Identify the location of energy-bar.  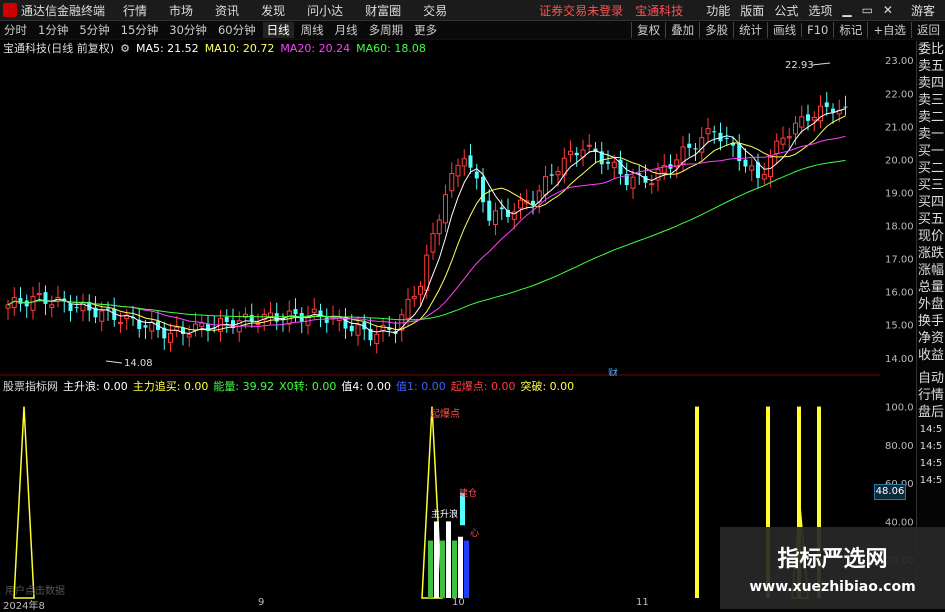
(454, 569).